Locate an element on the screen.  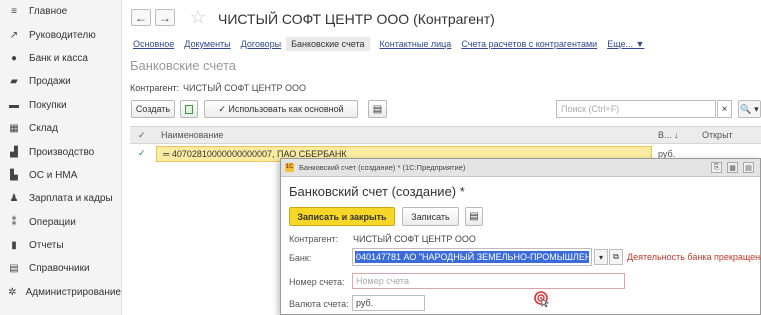
sidebar-item-salary: ♟ Зарплата и кадры is located at coordinates (60, 198).